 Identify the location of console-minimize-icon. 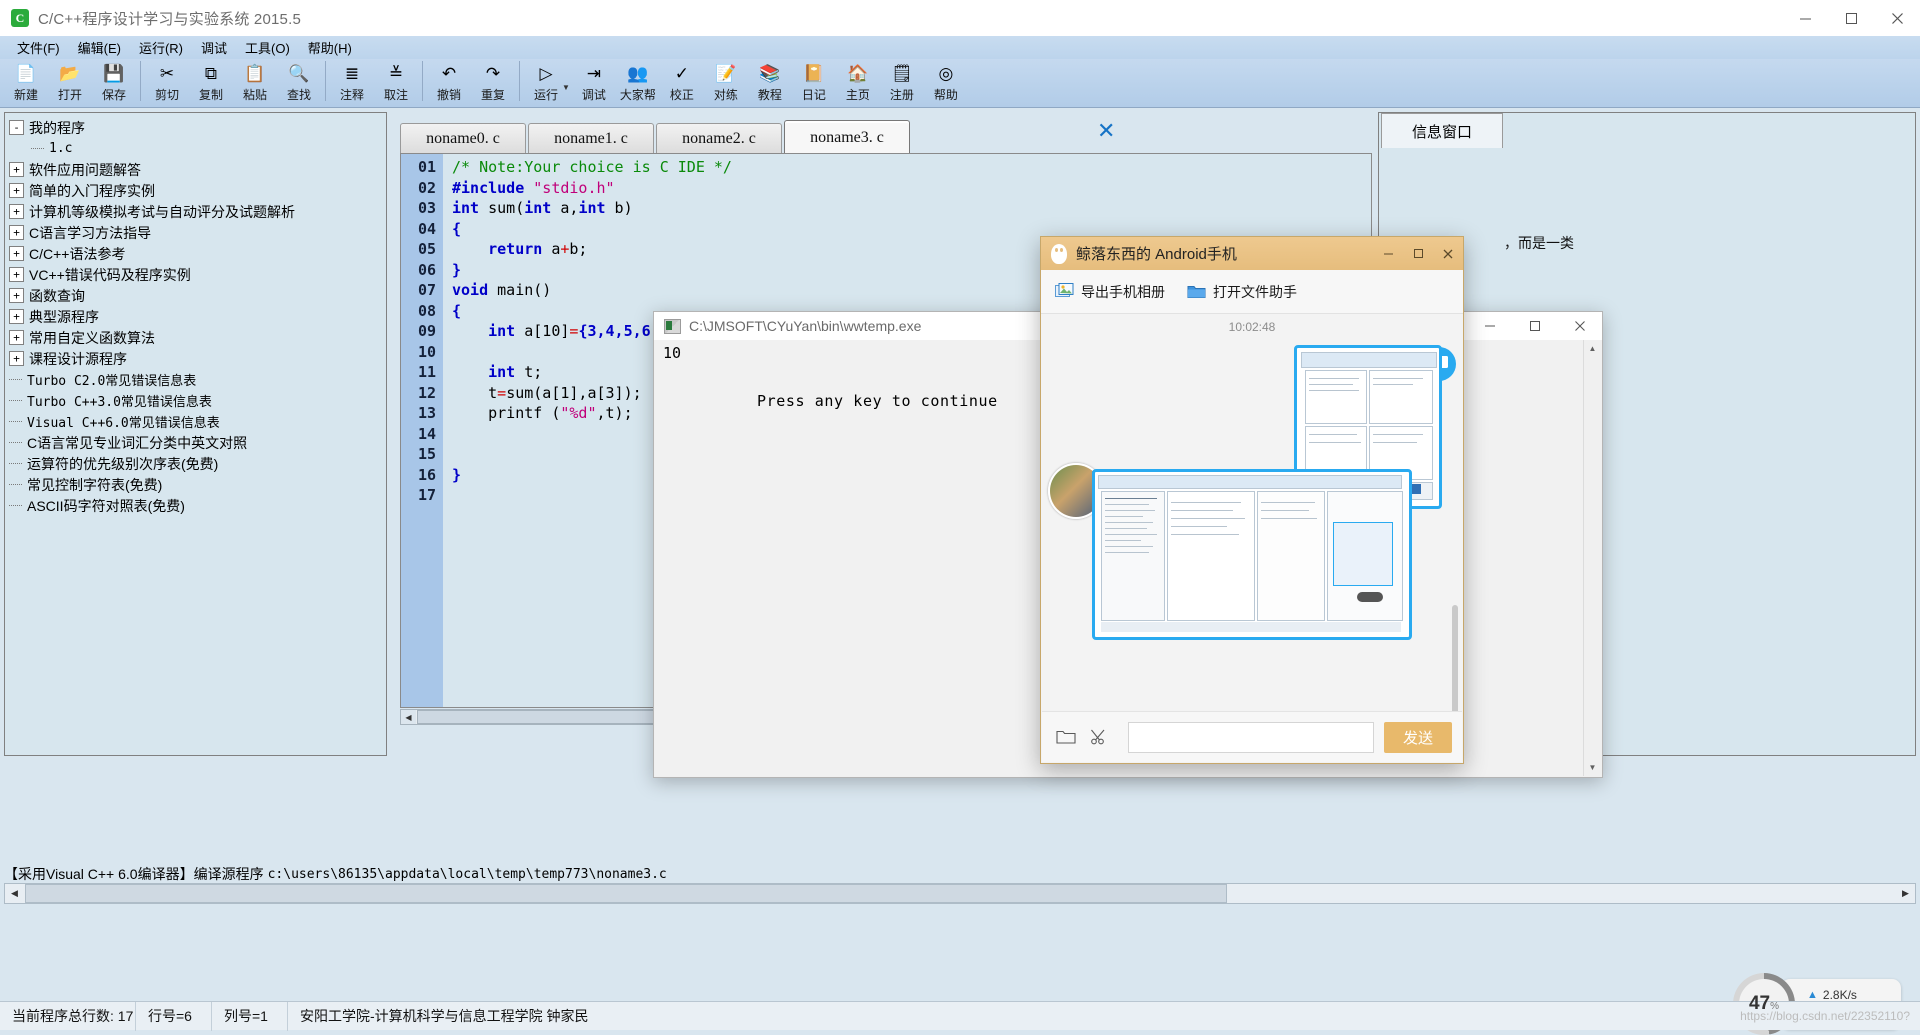
(1489, 326).